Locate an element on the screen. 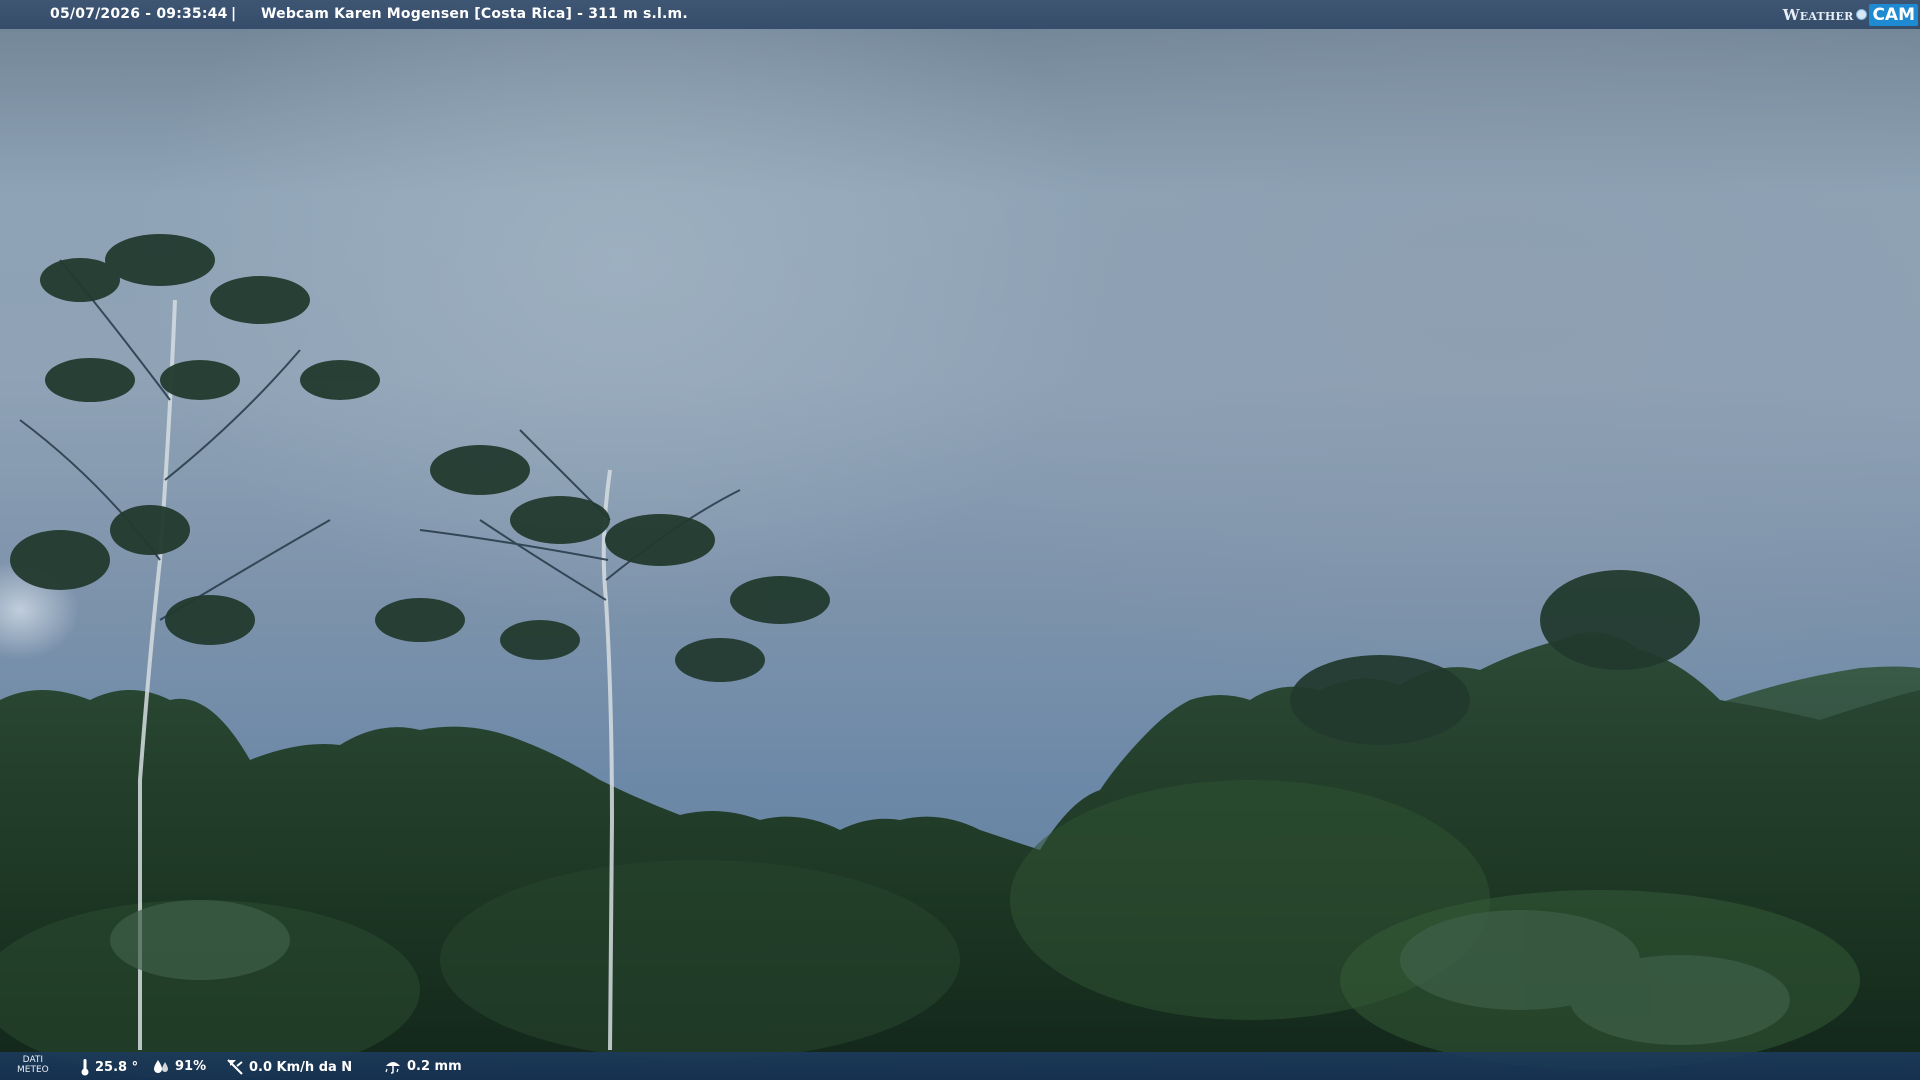 This screenshot has width=1920, height=1080. rain-value: 0.2 mm is located at coordinates (434, 1066).